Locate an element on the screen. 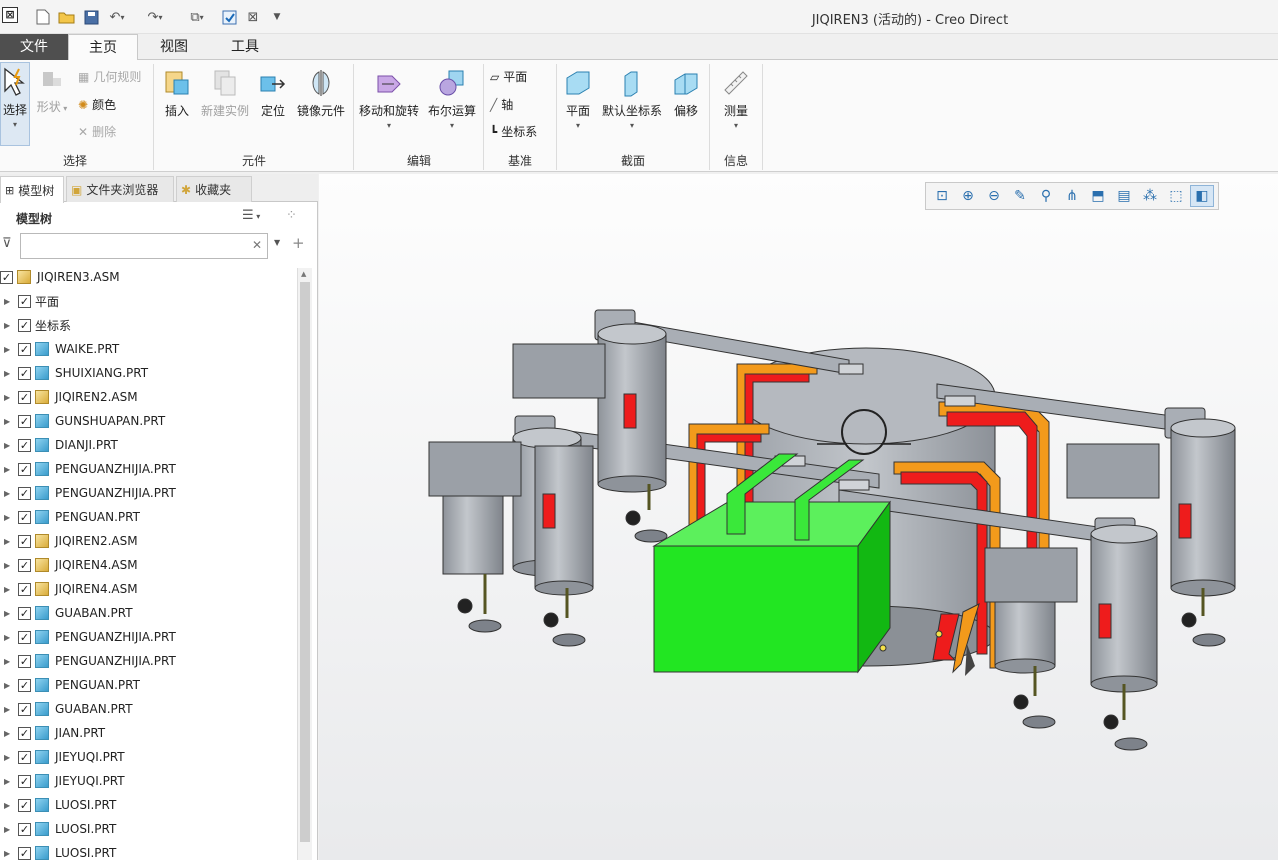 The width and height of the screenshot is (1278, 860). windows-icon: ⧉ ▾ is located at coordinates (197, 17).